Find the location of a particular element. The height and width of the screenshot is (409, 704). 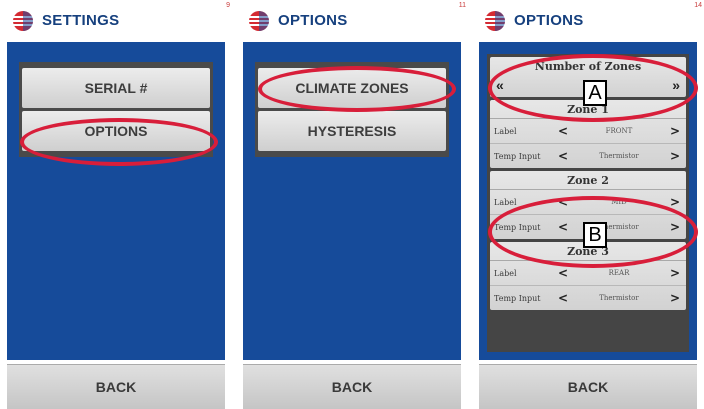

header: SETTINGS 9 is located at coordinates (116, 21).